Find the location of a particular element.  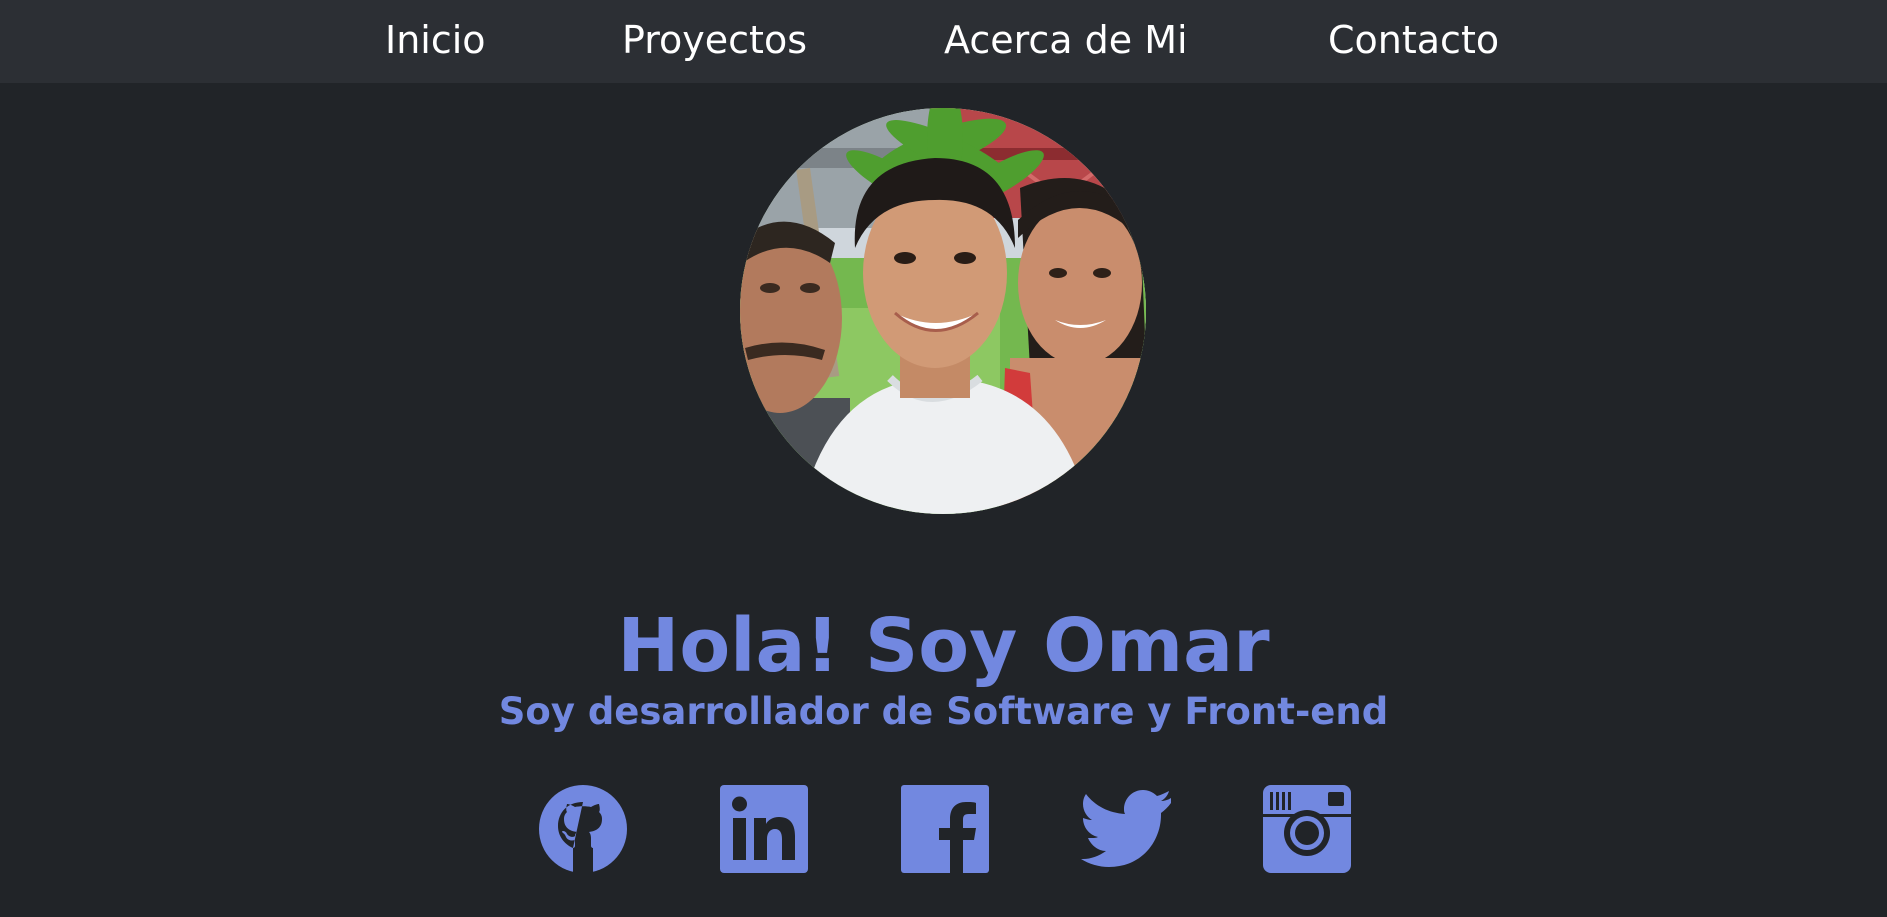

github-icon is located at coordinates (583, 829).